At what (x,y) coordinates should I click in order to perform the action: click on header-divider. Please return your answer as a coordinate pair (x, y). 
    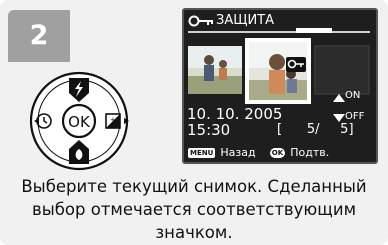
    Looking at the image, I should click on (279, 32).